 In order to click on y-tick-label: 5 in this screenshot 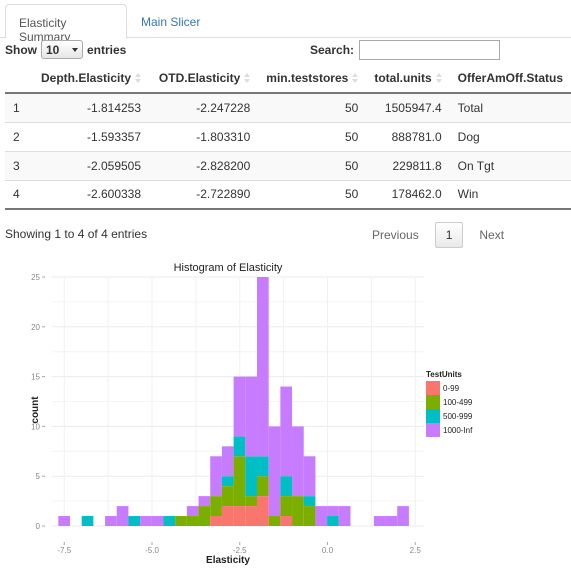, I will do `click(38, 476)`.